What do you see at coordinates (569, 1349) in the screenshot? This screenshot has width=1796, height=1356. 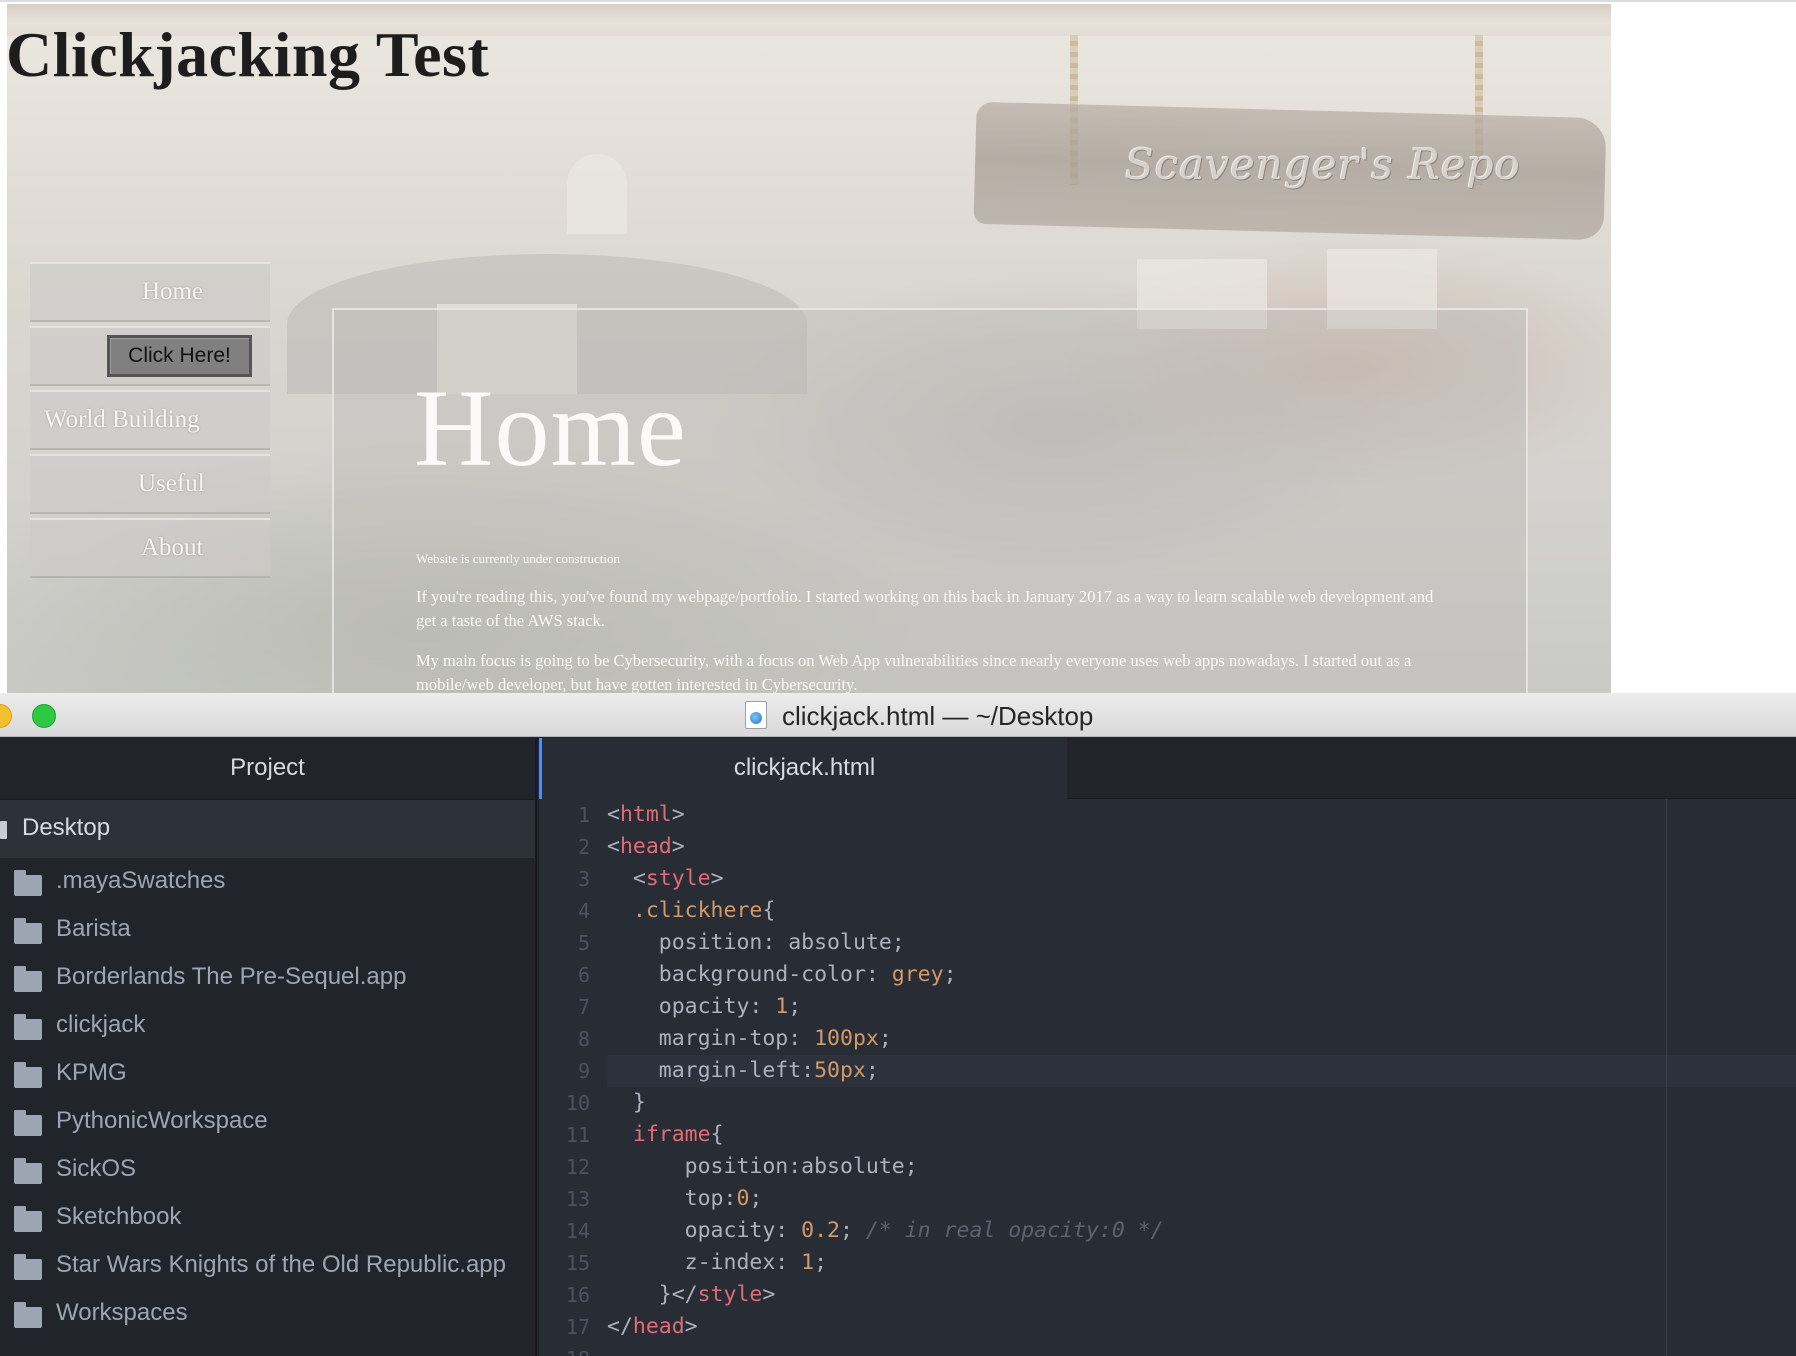 I see `line-number: 18` at bounding box center [569, 1349].